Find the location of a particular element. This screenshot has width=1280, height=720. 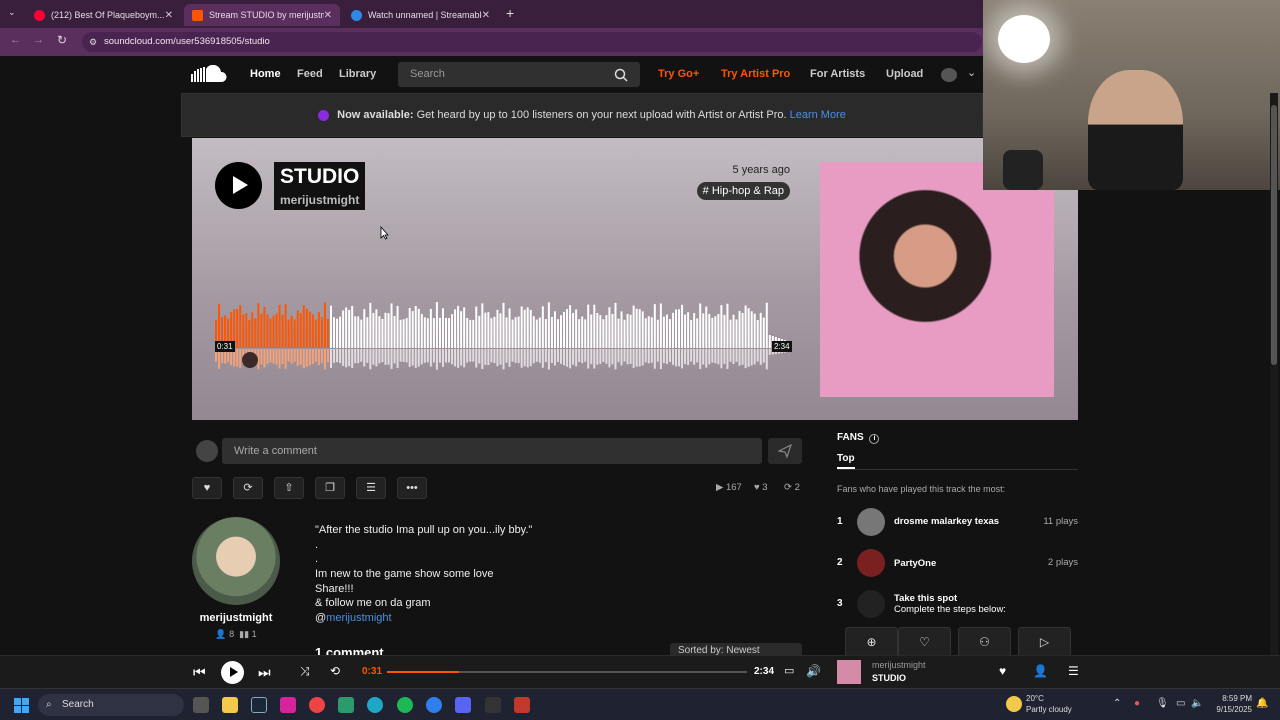

tab-top: Top is located at coordinates (846, 461).